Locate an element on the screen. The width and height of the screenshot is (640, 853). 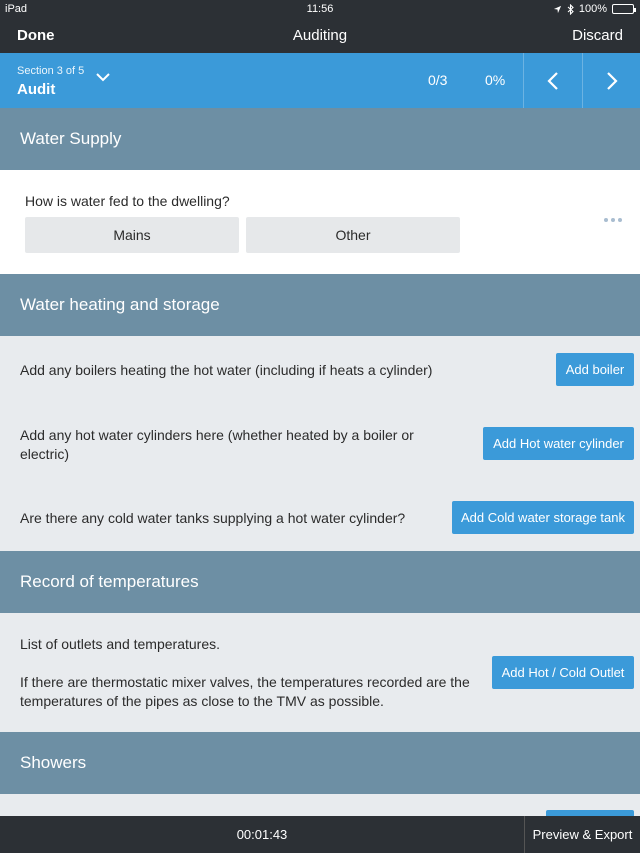
section-header-water-supply: Water Supply is located at coordinates (320, 139).